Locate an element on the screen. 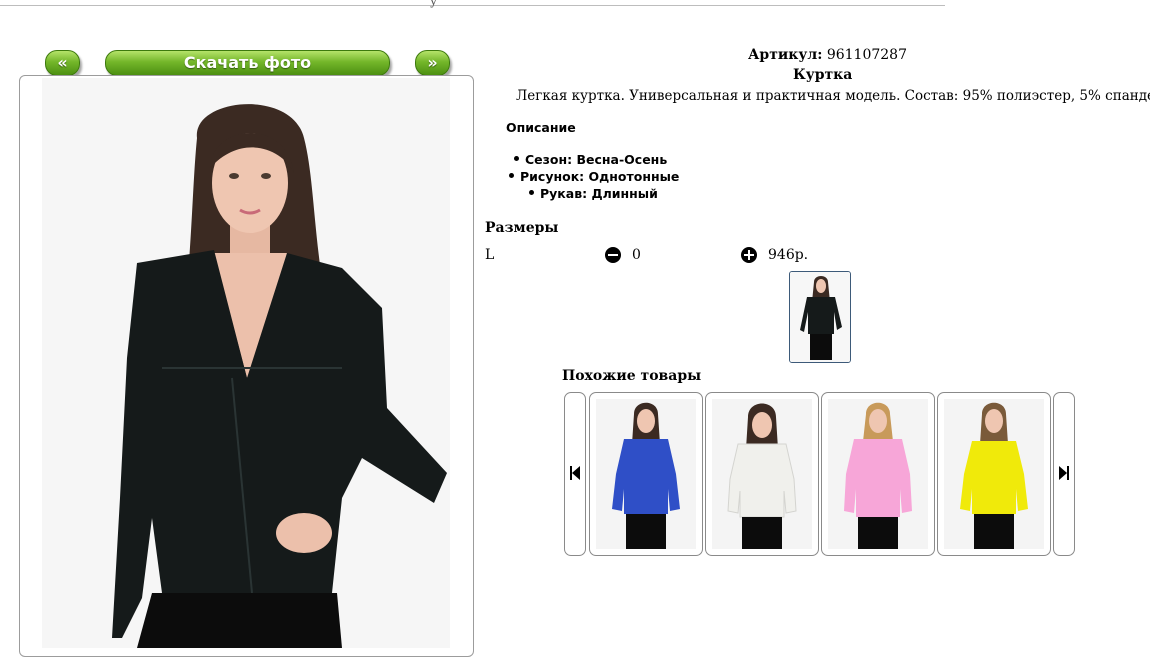  skip-next-icon is located at coordinates (1064, 473).